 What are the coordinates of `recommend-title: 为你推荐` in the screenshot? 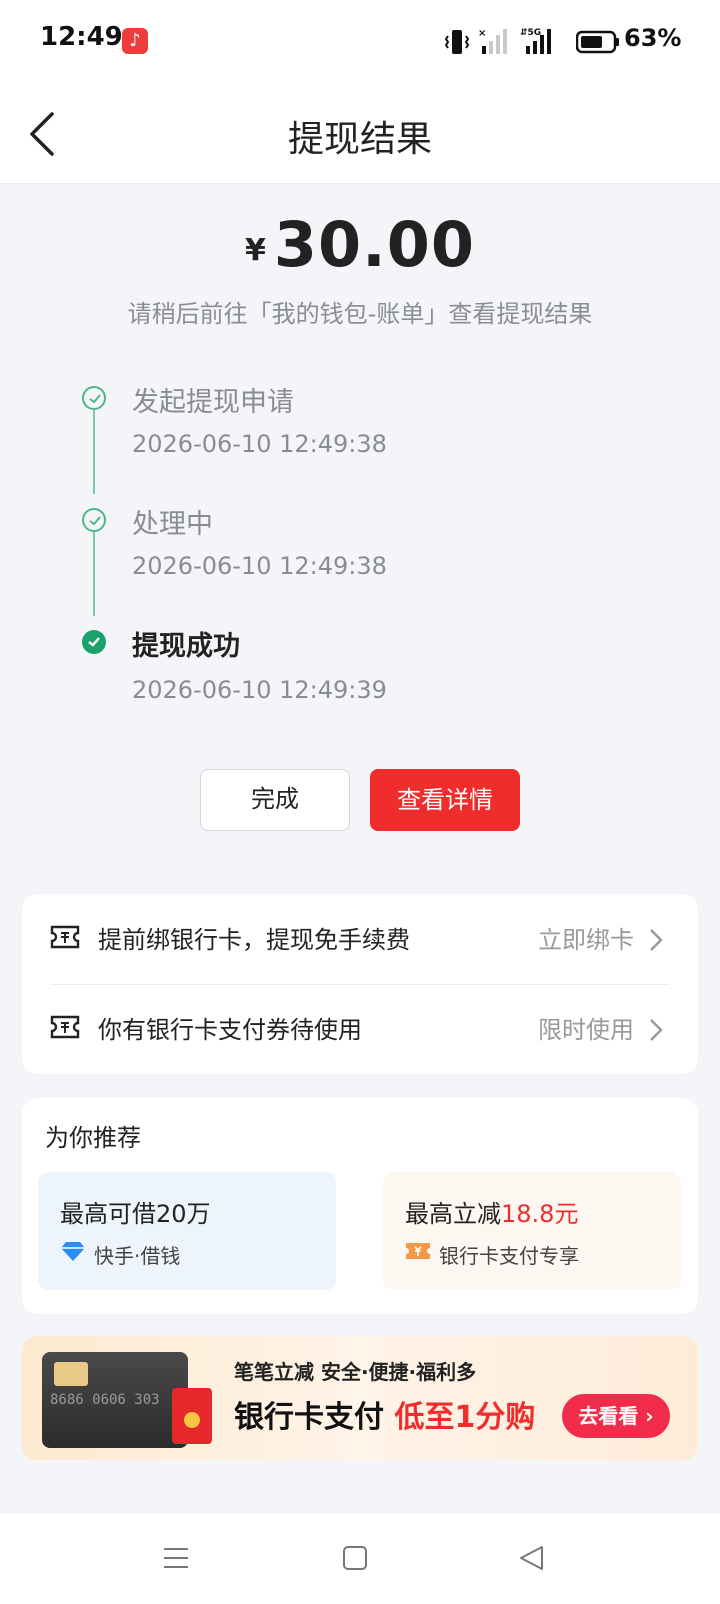 It's located at (93, 1138).